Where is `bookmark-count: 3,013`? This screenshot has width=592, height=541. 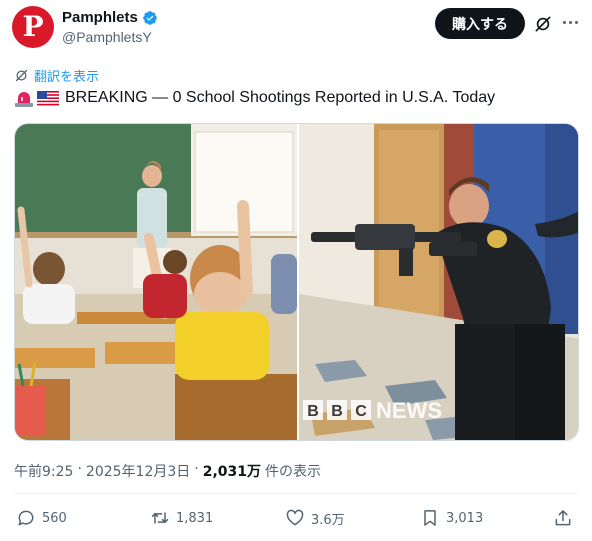
bookmark-count: 3,013 is located at coordinates (465, 518).